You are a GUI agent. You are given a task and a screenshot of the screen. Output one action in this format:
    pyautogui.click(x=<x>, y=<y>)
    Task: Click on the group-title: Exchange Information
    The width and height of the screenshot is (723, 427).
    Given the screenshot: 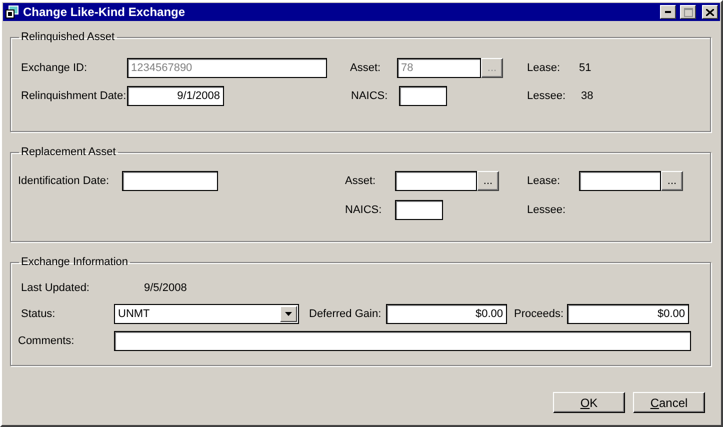 What is the action you would take?
    pyautogui.click(x=75, y=262)
    